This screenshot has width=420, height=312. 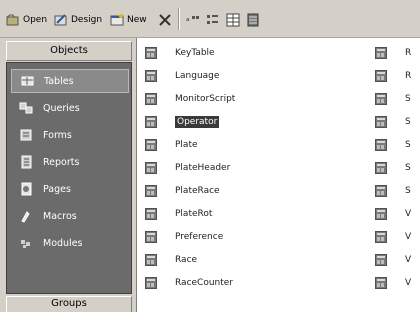 I want to click on new-icon, so click(x=117, y=20).